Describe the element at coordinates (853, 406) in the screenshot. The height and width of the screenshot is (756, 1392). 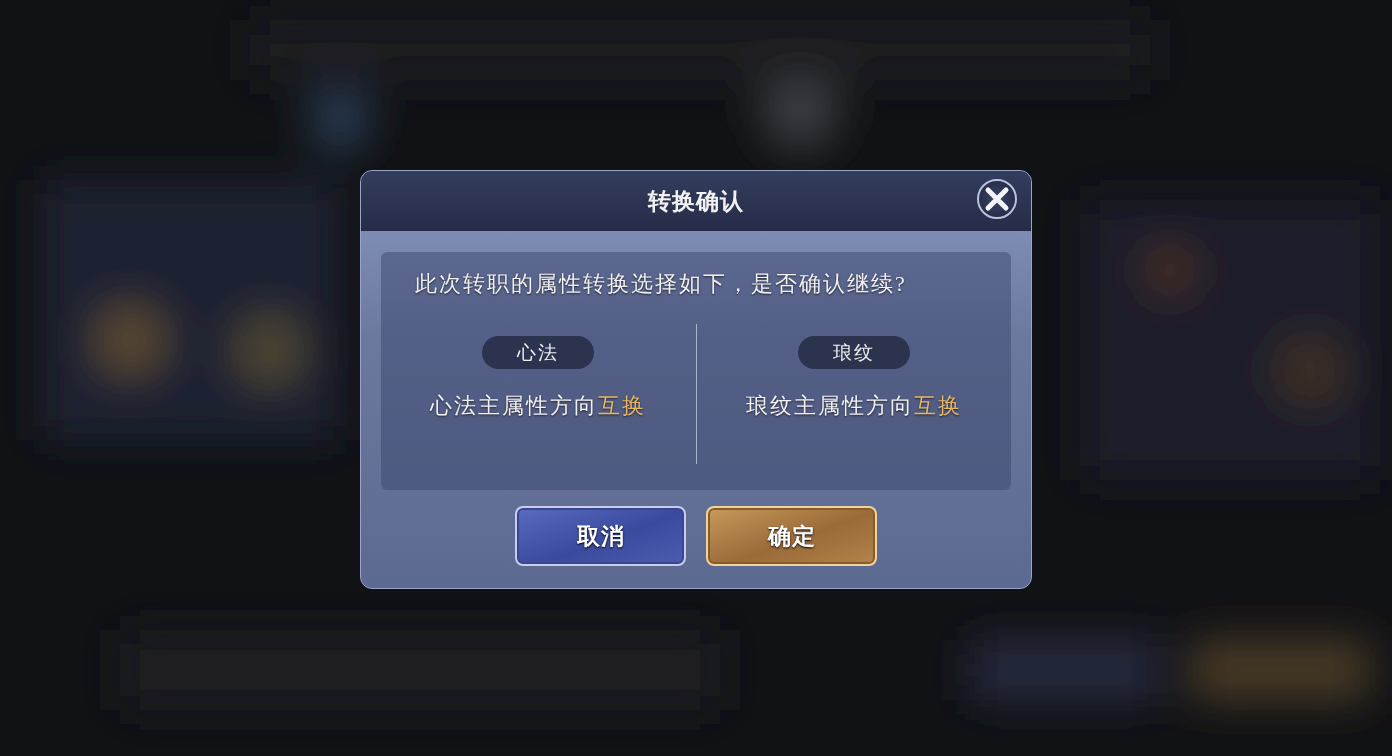
I see `attribute-text: 琅纹主属性方向 互换` at that location.